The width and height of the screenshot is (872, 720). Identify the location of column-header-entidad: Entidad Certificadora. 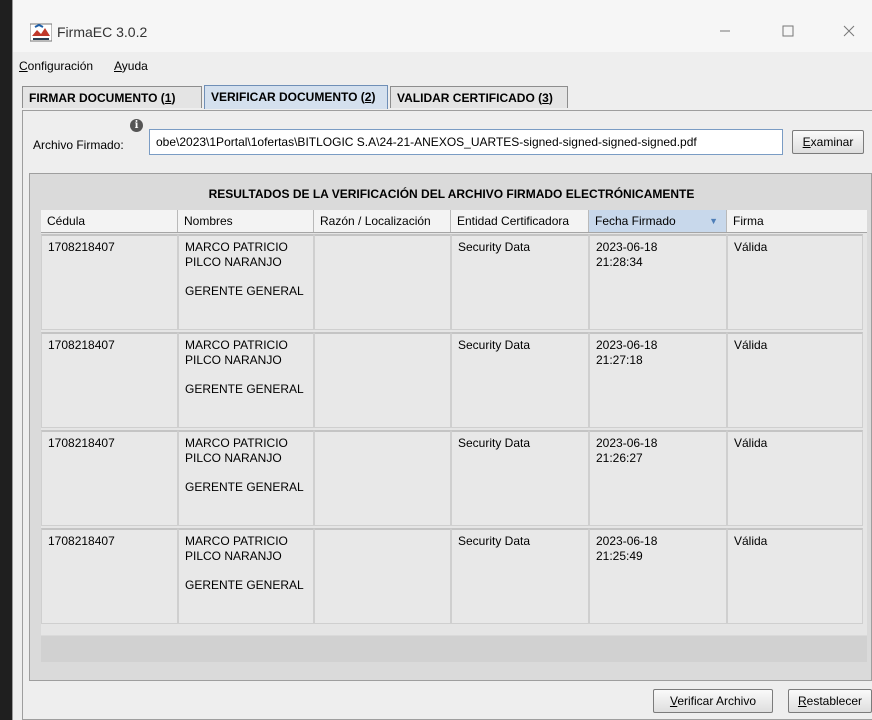
(520, 221).